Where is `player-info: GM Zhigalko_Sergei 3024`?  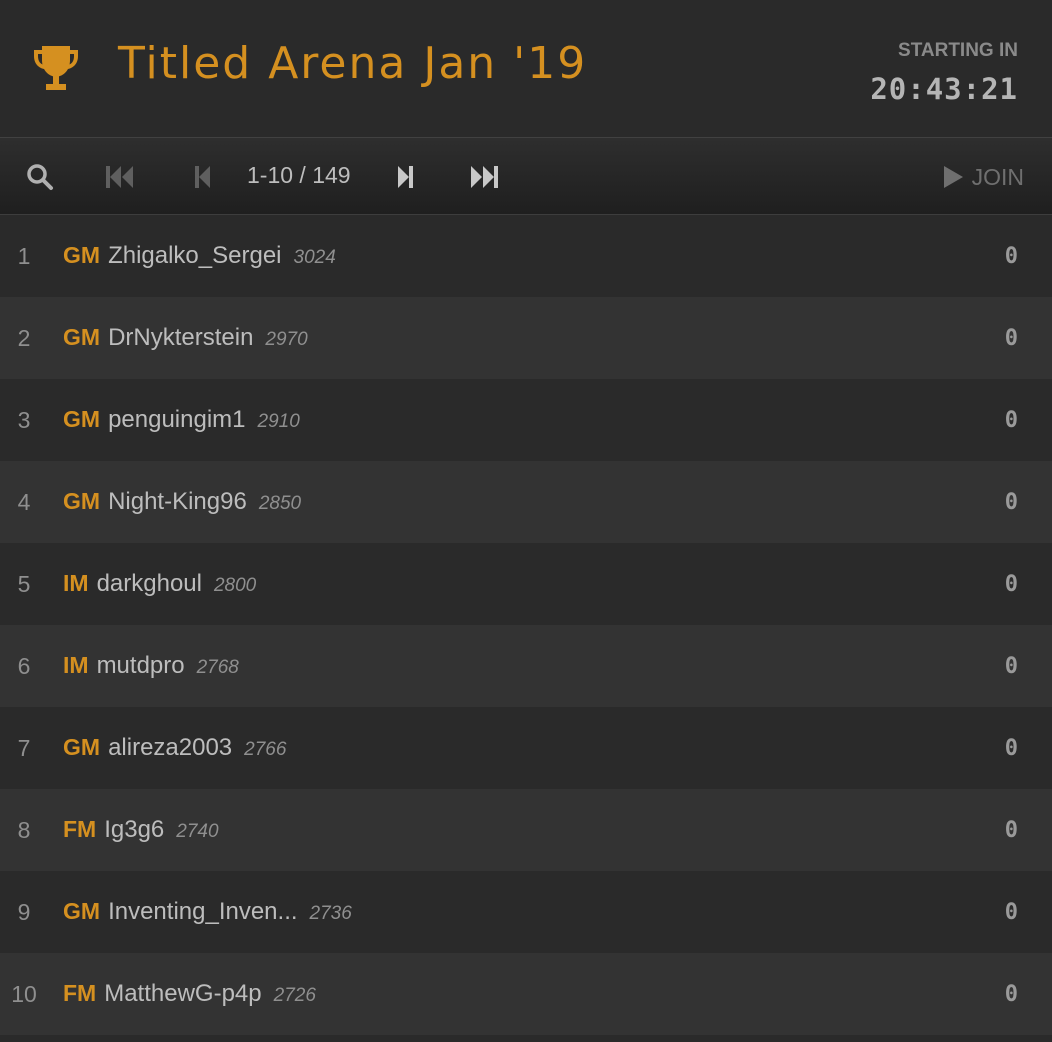 player-info: GM Zhigalko_Sergei 3024 is located at coordinates (199, 256).